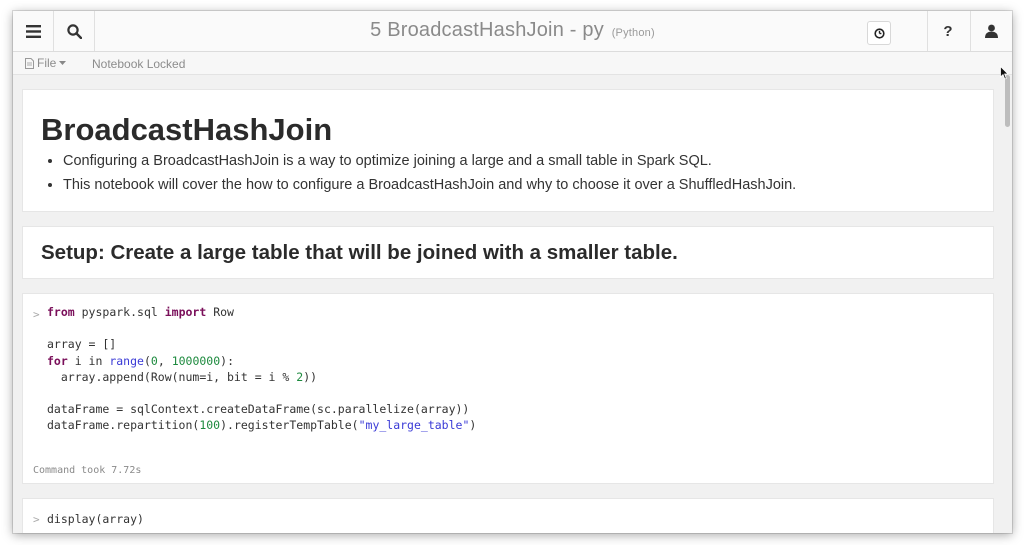 The height and width of the screenshot is (545, 1024). I want to click on code-cell-2: > display(array), so click(508, 515).